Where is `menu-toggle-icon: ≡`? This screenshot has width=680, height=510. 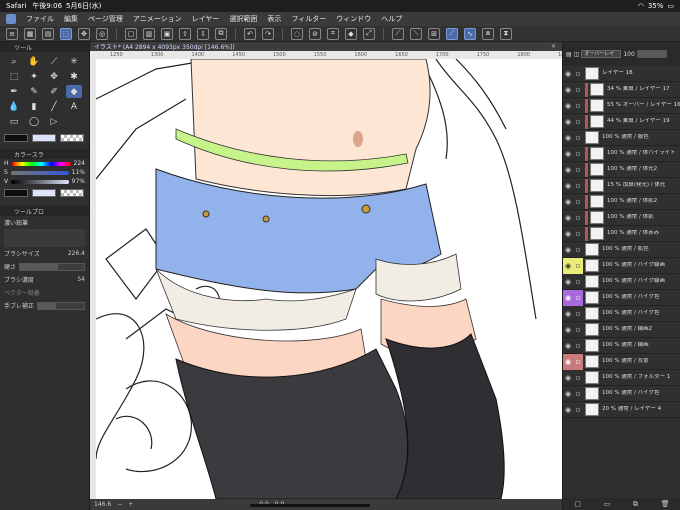 menu-toggle-icon: ≡ is located at coordinates (12, 33).